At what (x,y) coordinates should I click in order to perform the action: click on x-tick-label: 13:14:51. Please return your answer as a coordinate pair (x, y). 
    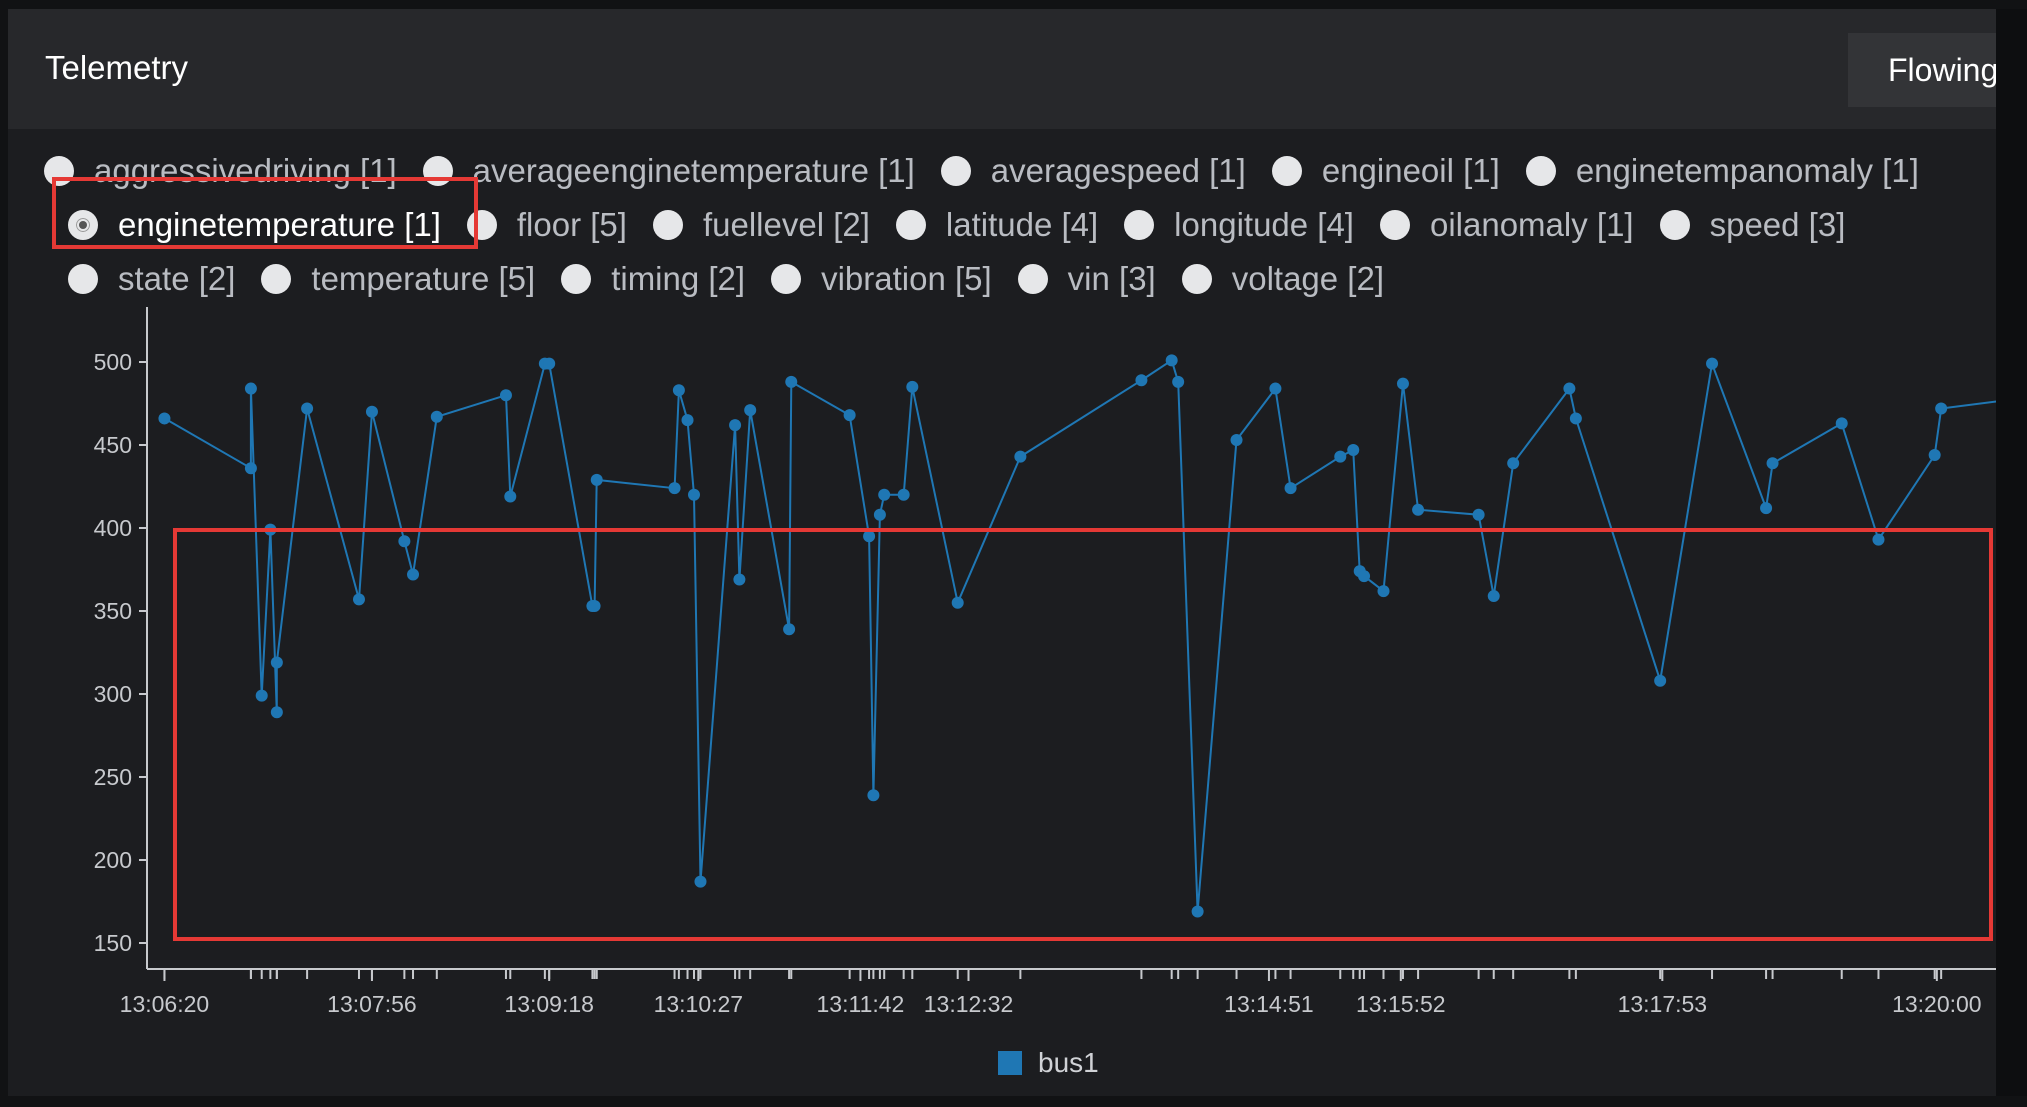
    Looking at the image, I should click on (1269, 1004).